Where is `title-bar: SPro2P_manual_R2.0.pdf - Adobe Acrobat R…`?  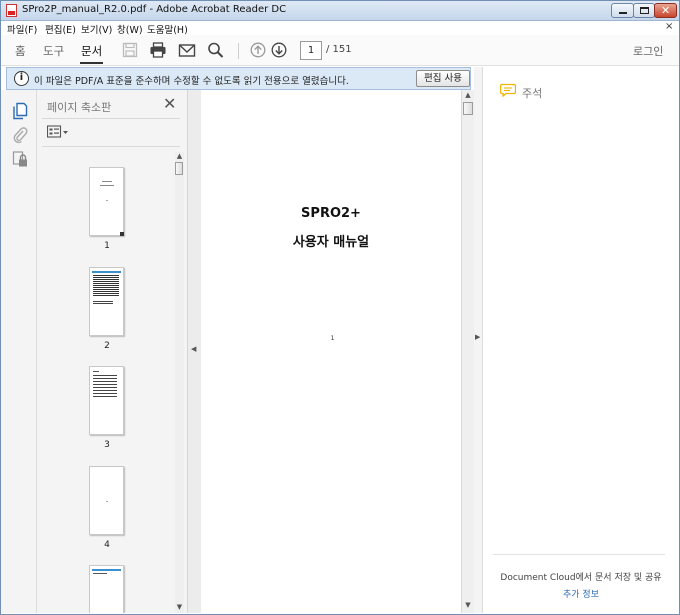
title-bar: SPro2P_manual_R2.0.pdf - Adobe Acrobat R… is located at coordinates (340, 11).